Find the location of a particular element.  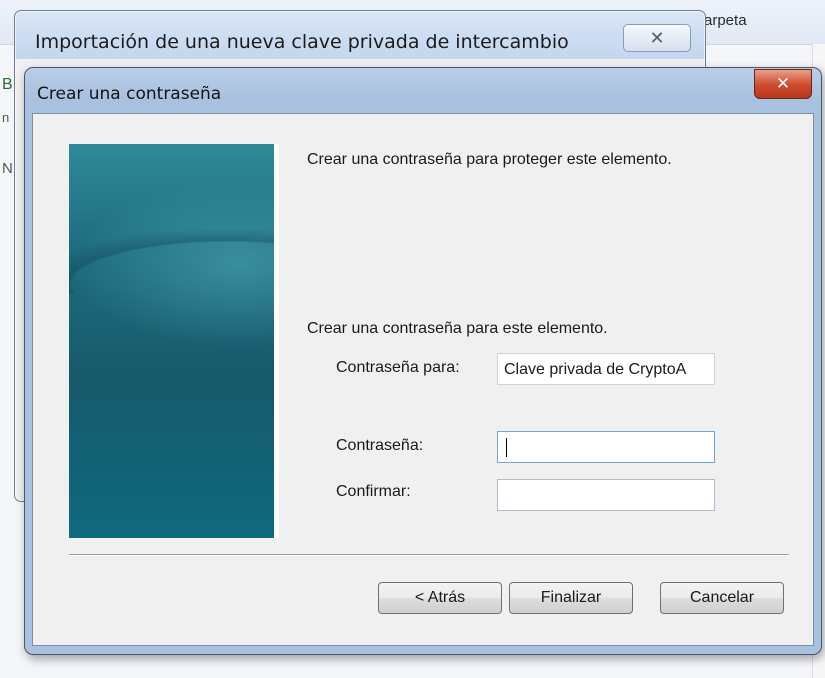

password-label: Contraseña: is located at coordinates (380, 445).